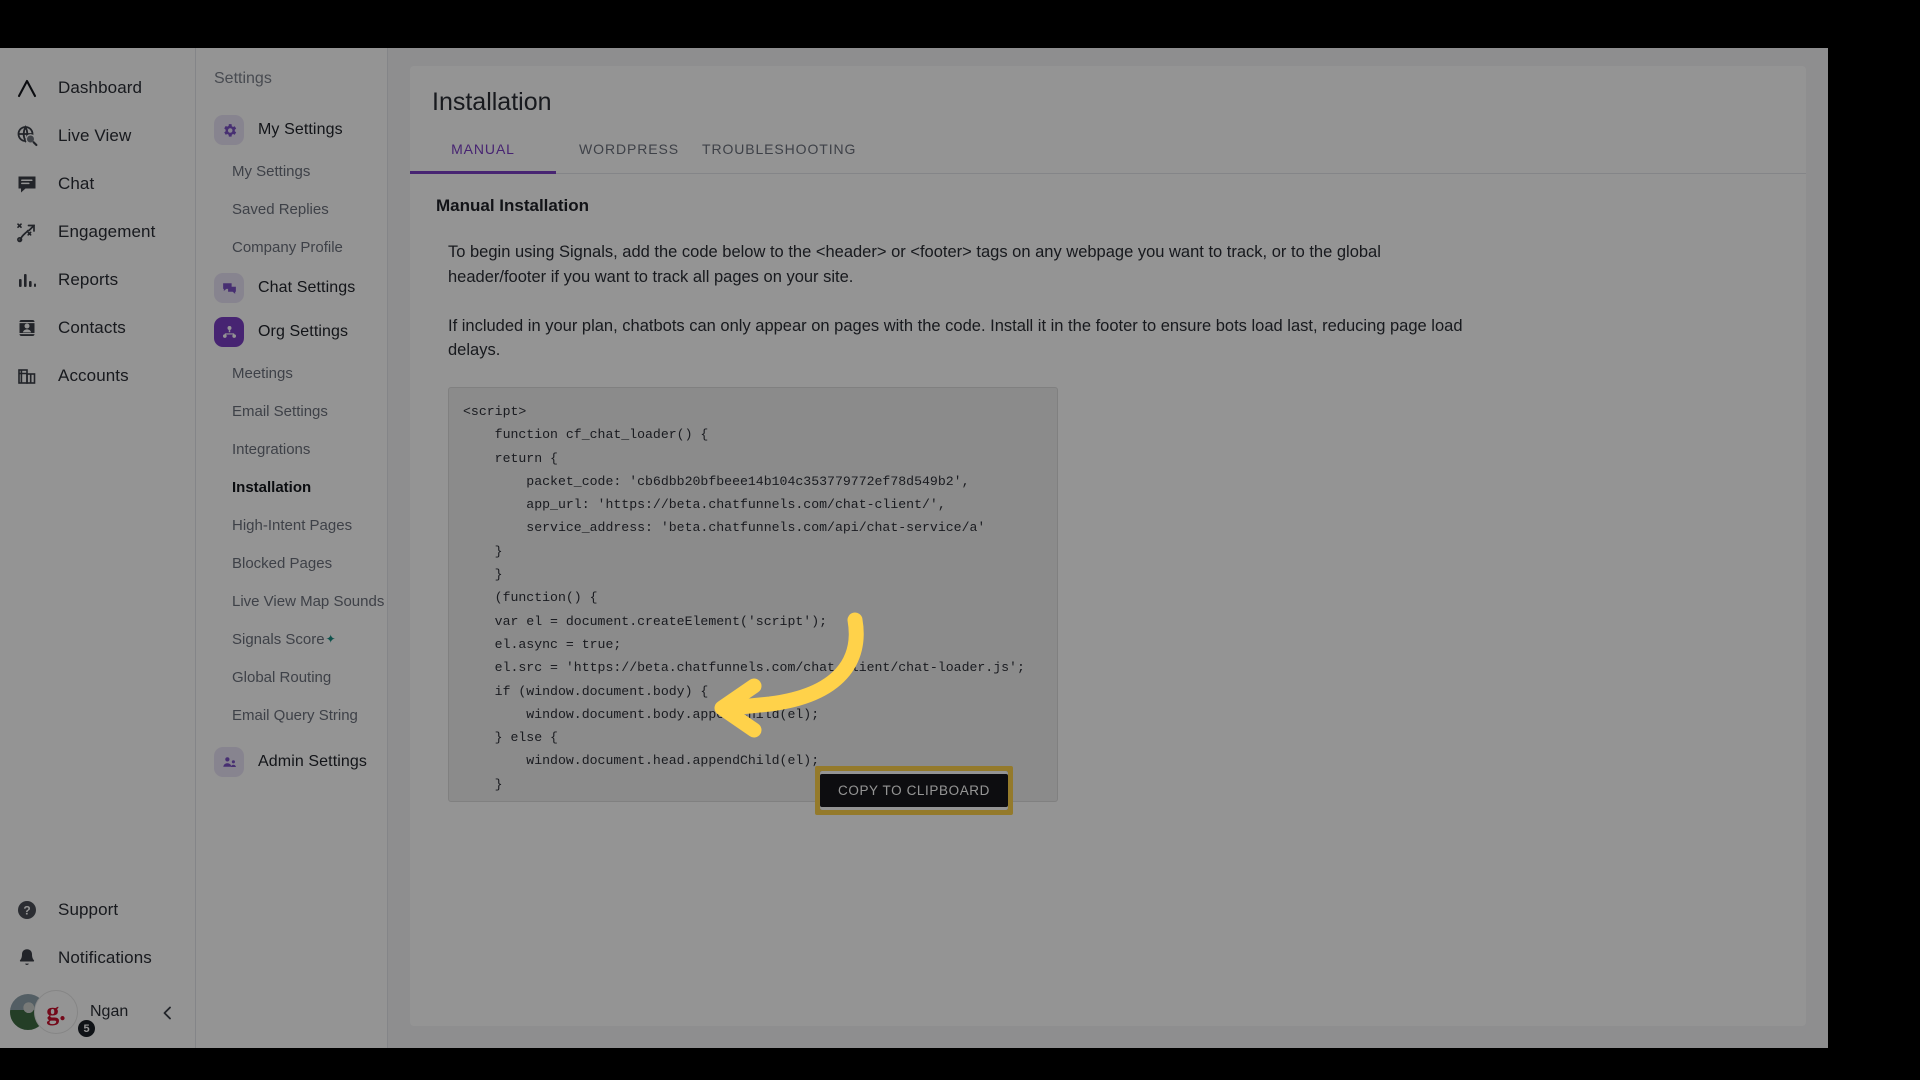 This screenshot has width=1920, height=1080. What do you see at coordinates (282, 563) in the screenshot?
I see `settings-subitem-label: Blocked Pages` at bounding box center [282, 563].